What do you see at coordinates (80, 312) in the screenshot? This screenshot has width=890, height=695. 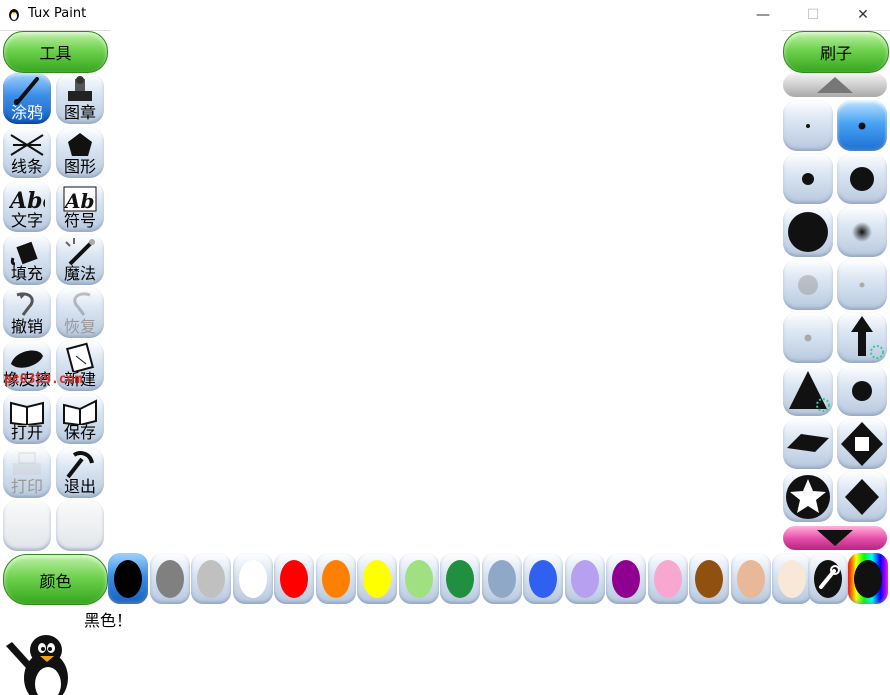 I see `tool-redo-button: 恢复` at bounding box center [80, 312].